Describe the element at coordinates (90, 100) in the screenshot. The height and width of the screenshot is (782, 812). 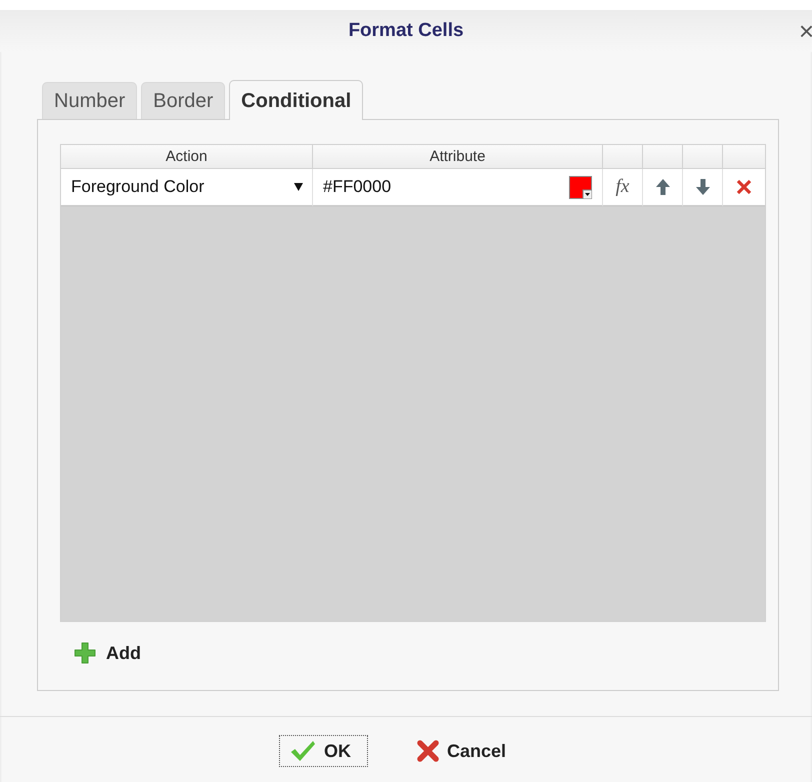
I see `tab: Number` at that location.